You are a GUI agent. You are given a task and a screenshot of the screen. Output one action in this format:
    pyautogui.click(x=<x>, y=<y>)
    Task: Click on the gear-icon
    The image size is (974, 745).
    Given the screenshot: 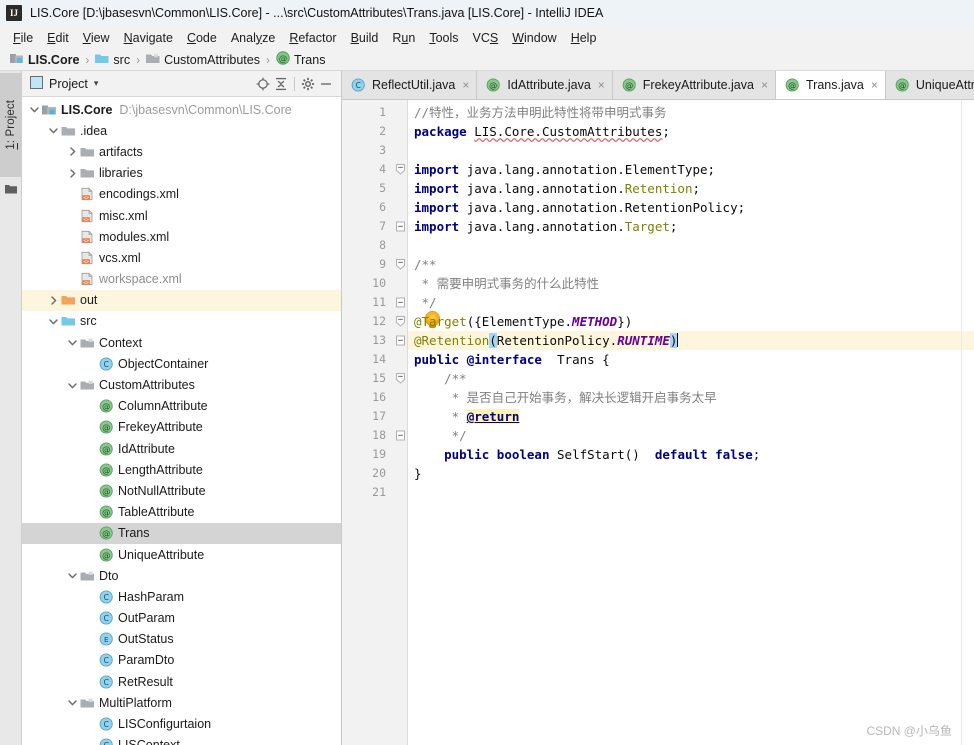 What is the action you would take?
    pyautogui.click(x=308, y=84)
    